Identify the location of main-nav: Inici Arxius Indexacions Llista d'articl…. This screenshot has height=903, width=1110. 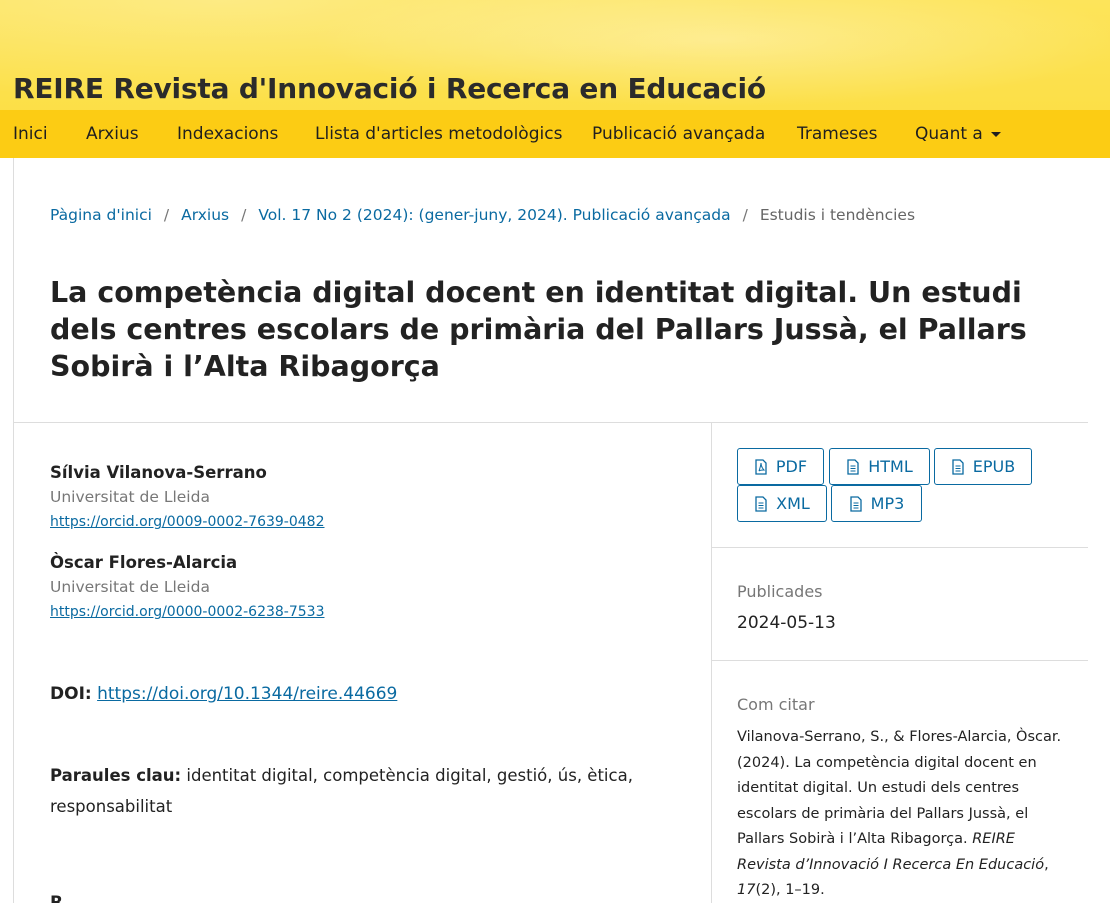
(555, 134).